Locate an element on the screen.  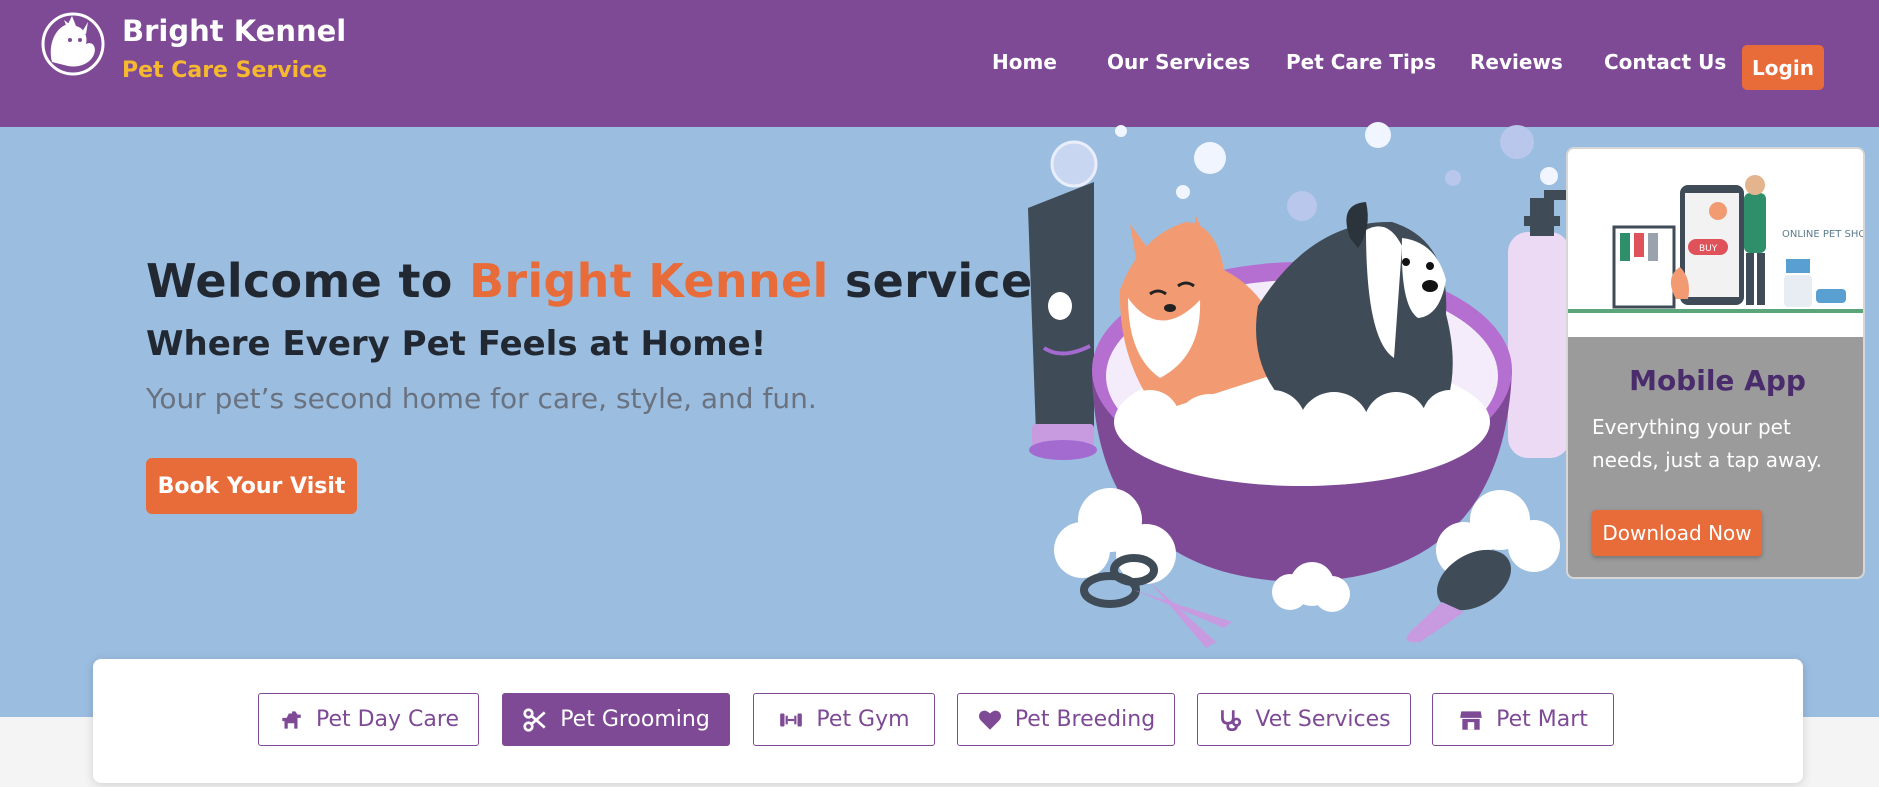
service-label: Pet Breeding is located at coordinates (1085, 719).